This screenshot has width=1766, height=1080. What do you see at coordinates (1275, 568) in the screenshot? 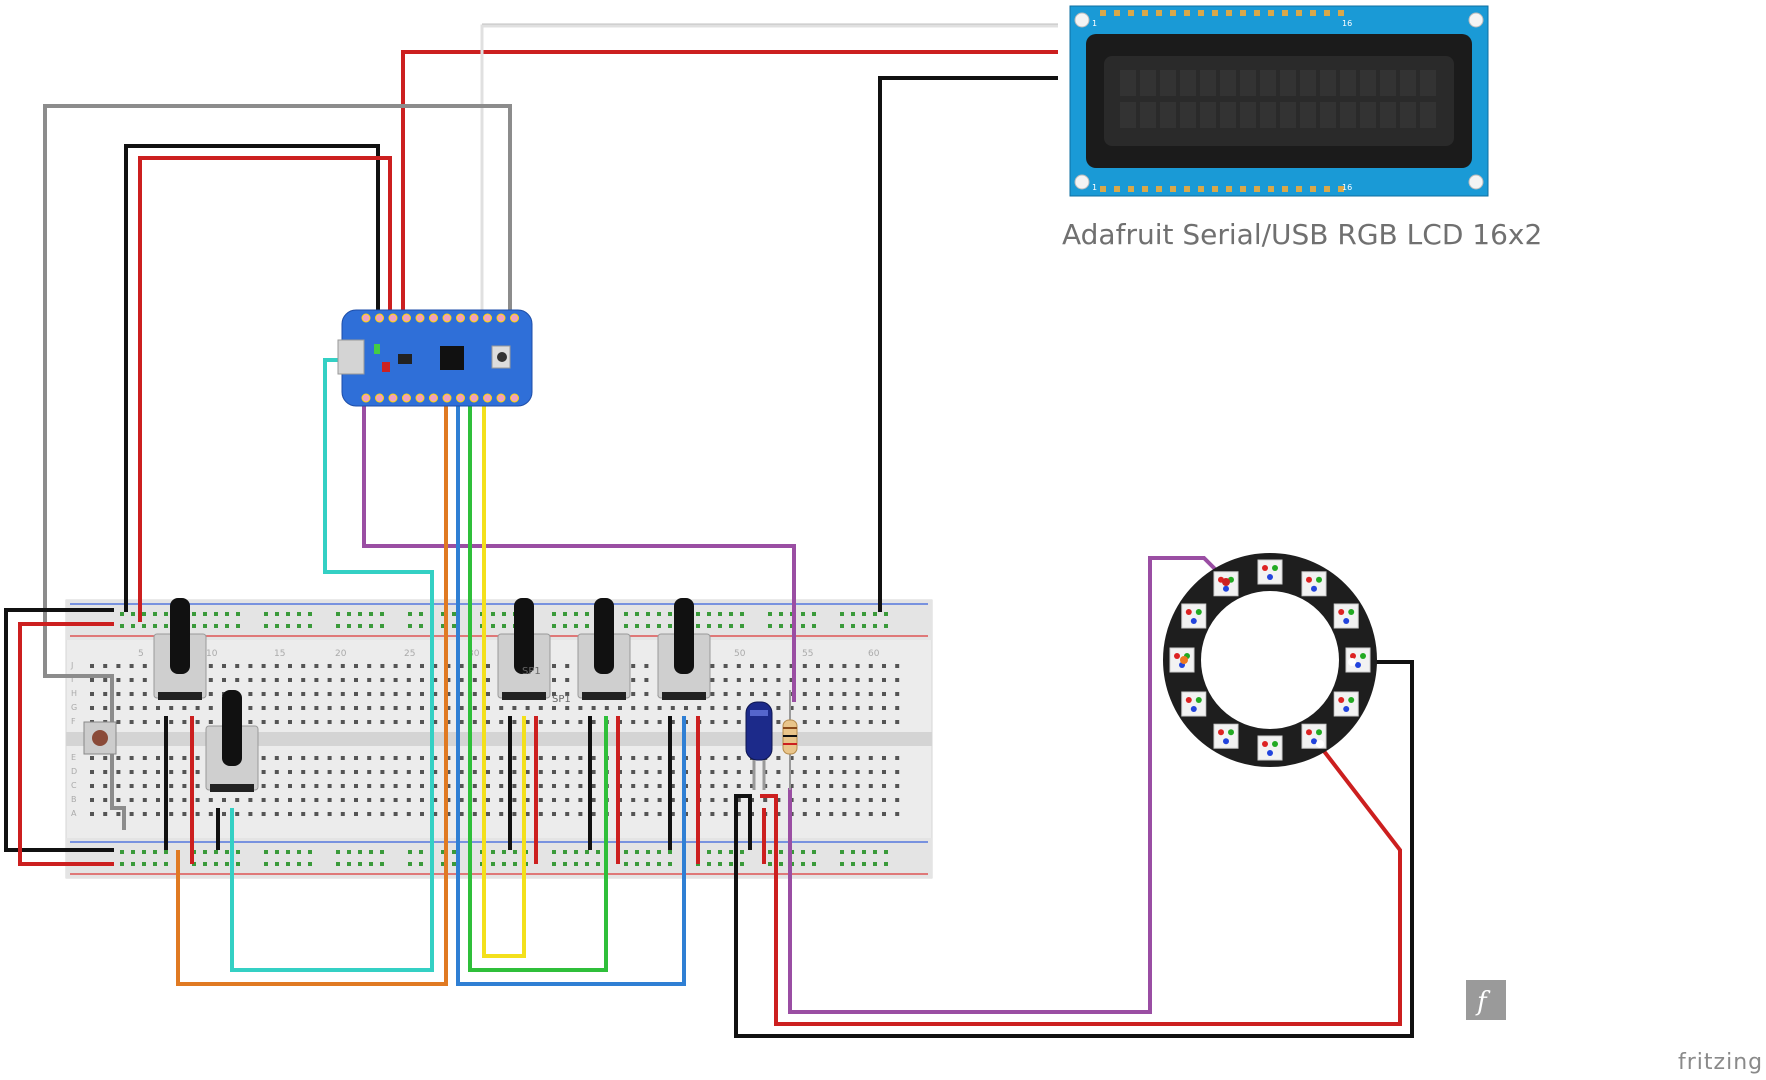
I see `led-green` at bounding box center [1275, 568].